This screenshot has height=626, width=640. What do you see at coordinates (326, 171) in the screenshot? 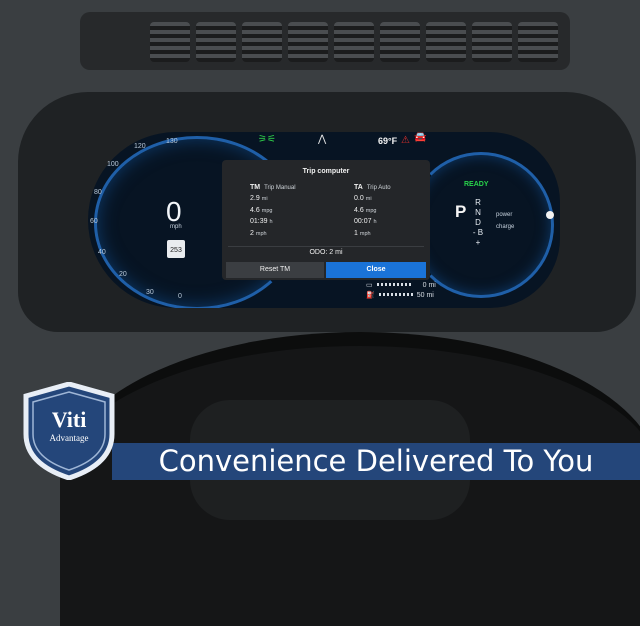
I see `trip-computer-title: Trip computer` at bounding box center [326, 171].